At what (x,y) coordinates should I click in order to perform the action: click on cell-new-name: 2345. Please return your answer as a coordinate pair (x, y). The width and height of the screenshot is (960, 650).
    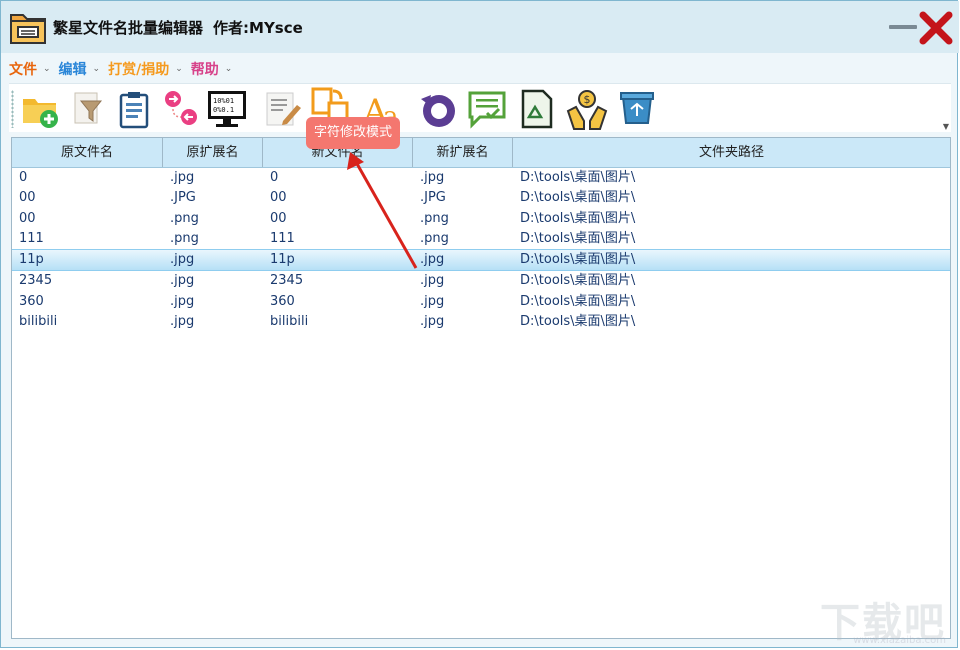
    Looking at the image, I should click on (287, 281).